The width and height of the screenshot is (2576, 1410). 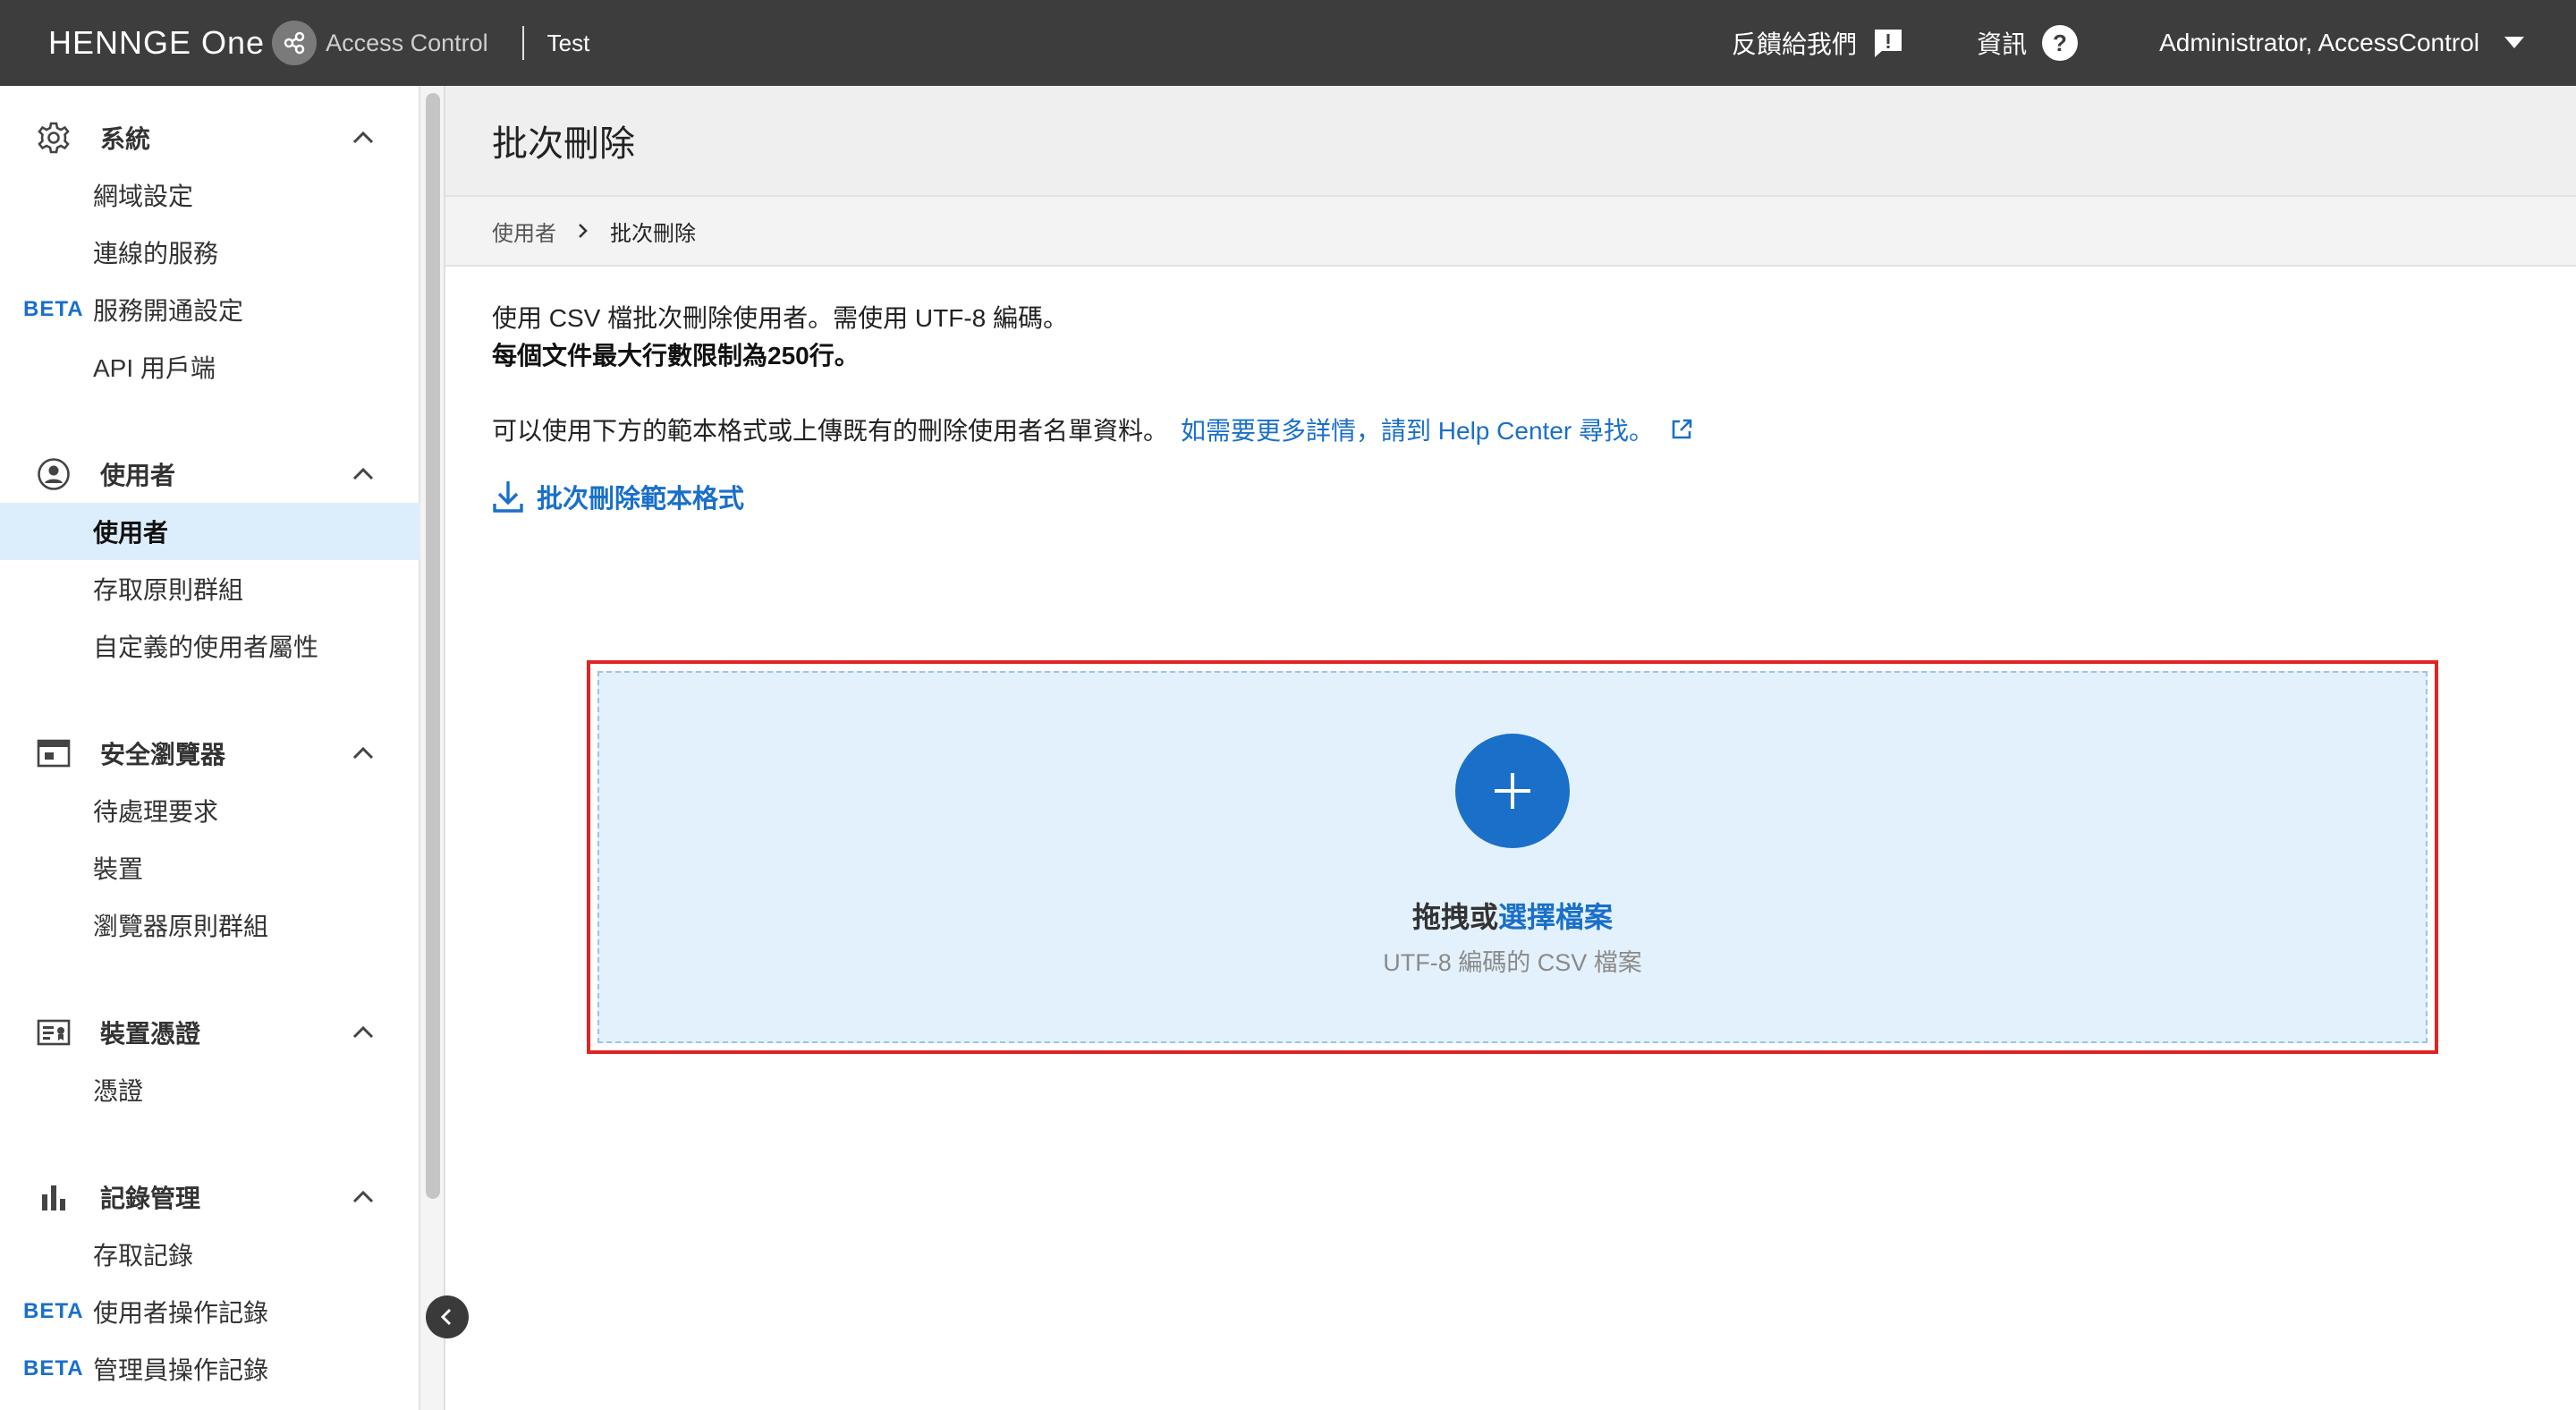 What do you see at coordinates (150, 1199) in the screenshot?
I see `sidebar-section-title: 記錄管理` at bounding box center [150, 1199].